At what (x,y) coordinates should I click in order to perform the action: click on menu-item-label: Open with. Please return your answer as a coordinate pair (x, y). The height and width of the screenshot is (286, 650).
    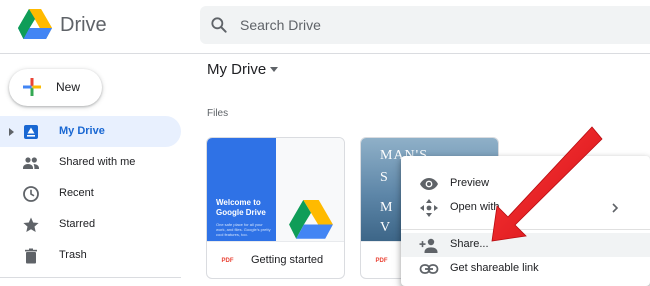
    Looking at the image, I should click on (475, 207).